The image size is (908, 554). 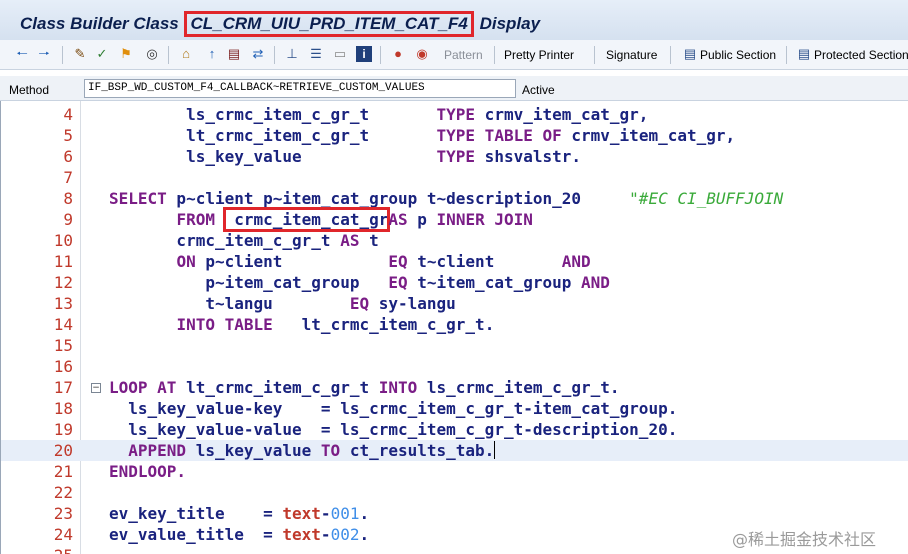 I want to click on code-token: 001, so click(x=345, y=513).